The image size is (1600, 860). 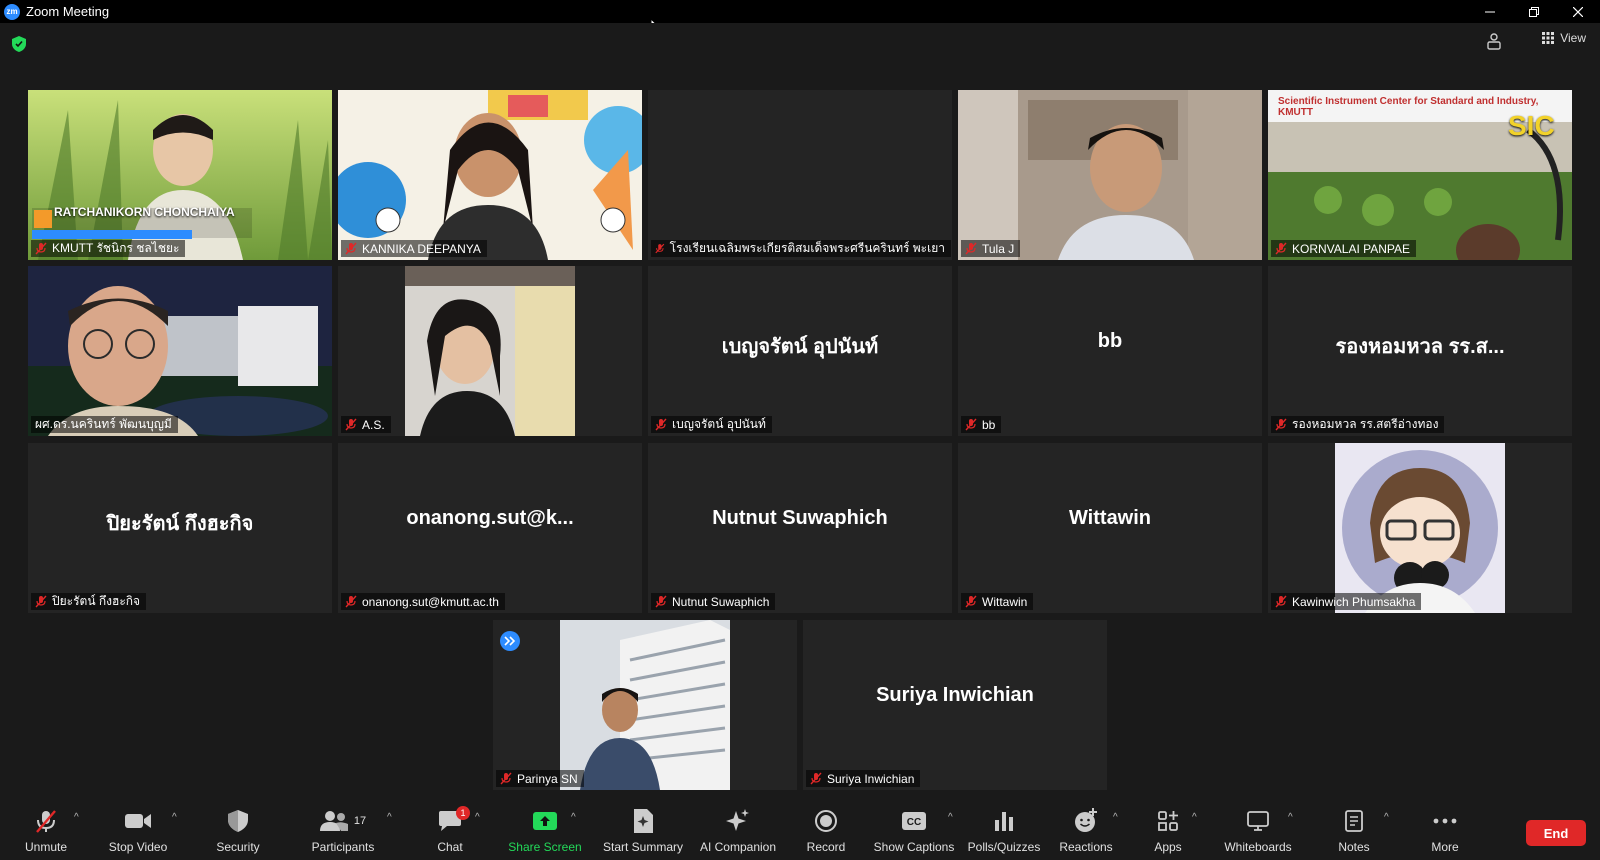 What do you see at coordinates (238, 821) in the screenshot?
I see `security-shield-icon` at bounding box center [238, 821].